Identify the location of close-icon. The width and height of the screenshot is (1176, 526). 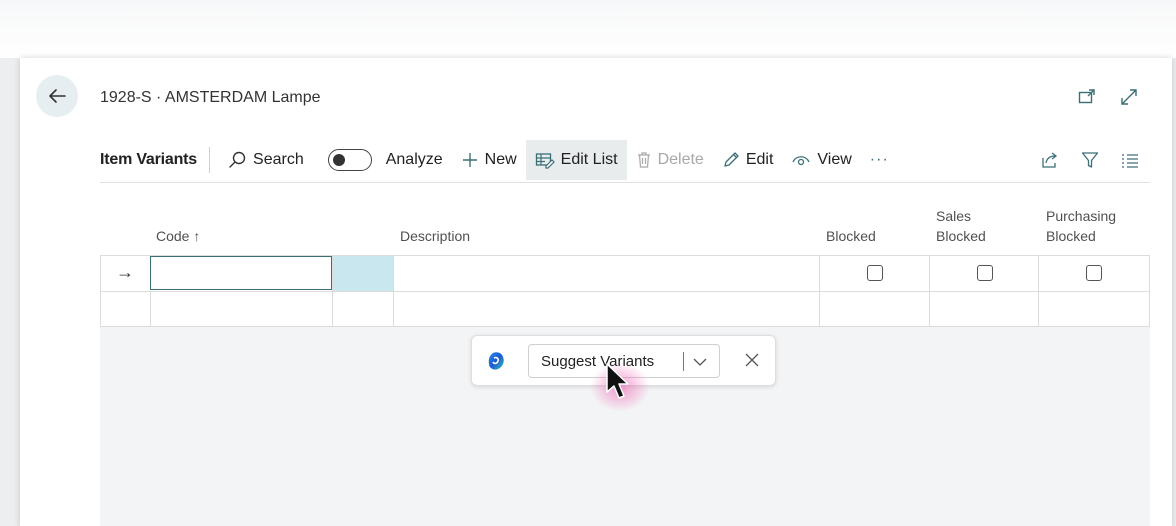
(752, 360).